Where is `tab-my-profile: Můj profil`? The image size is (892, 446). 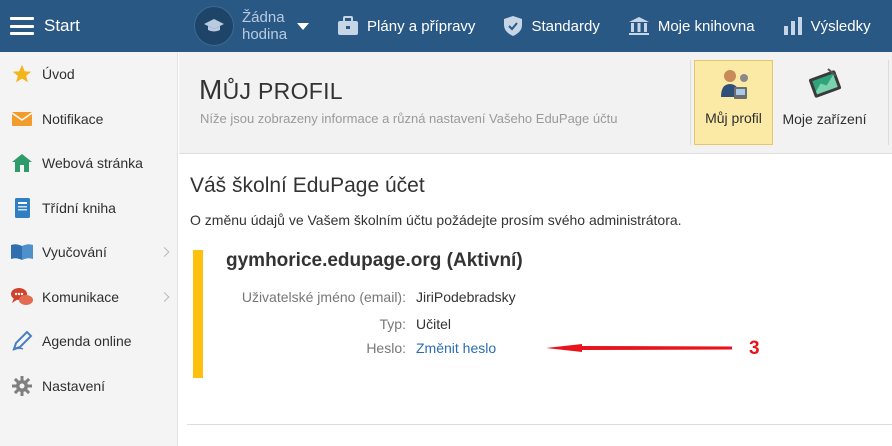
tab-my-profile: Můj profil is located at coordinates (733, 102).